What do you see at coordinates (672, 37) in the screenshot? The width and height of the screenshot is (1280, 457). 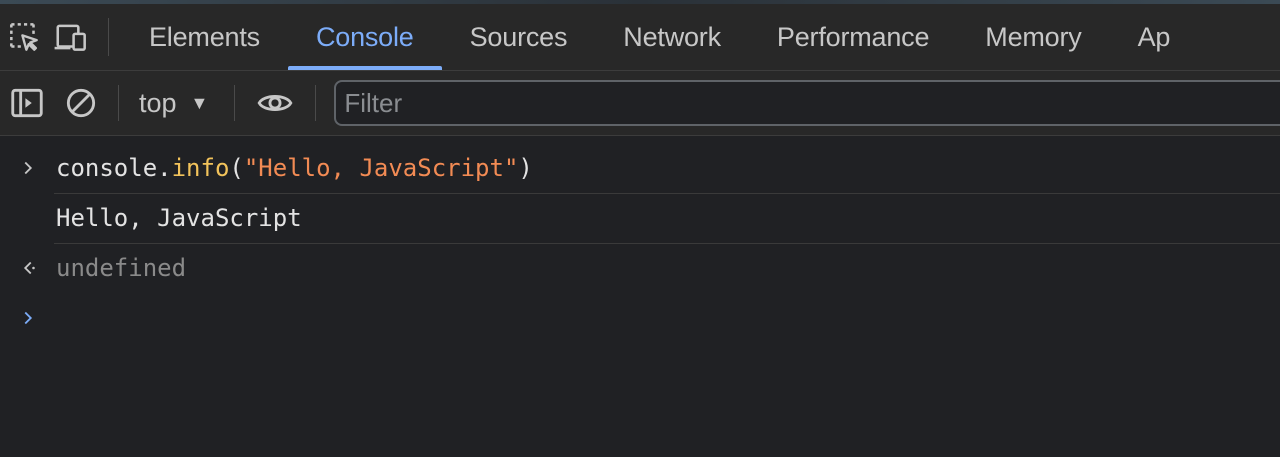 I see `tab-network: Network` at bounding box center [672, 37].